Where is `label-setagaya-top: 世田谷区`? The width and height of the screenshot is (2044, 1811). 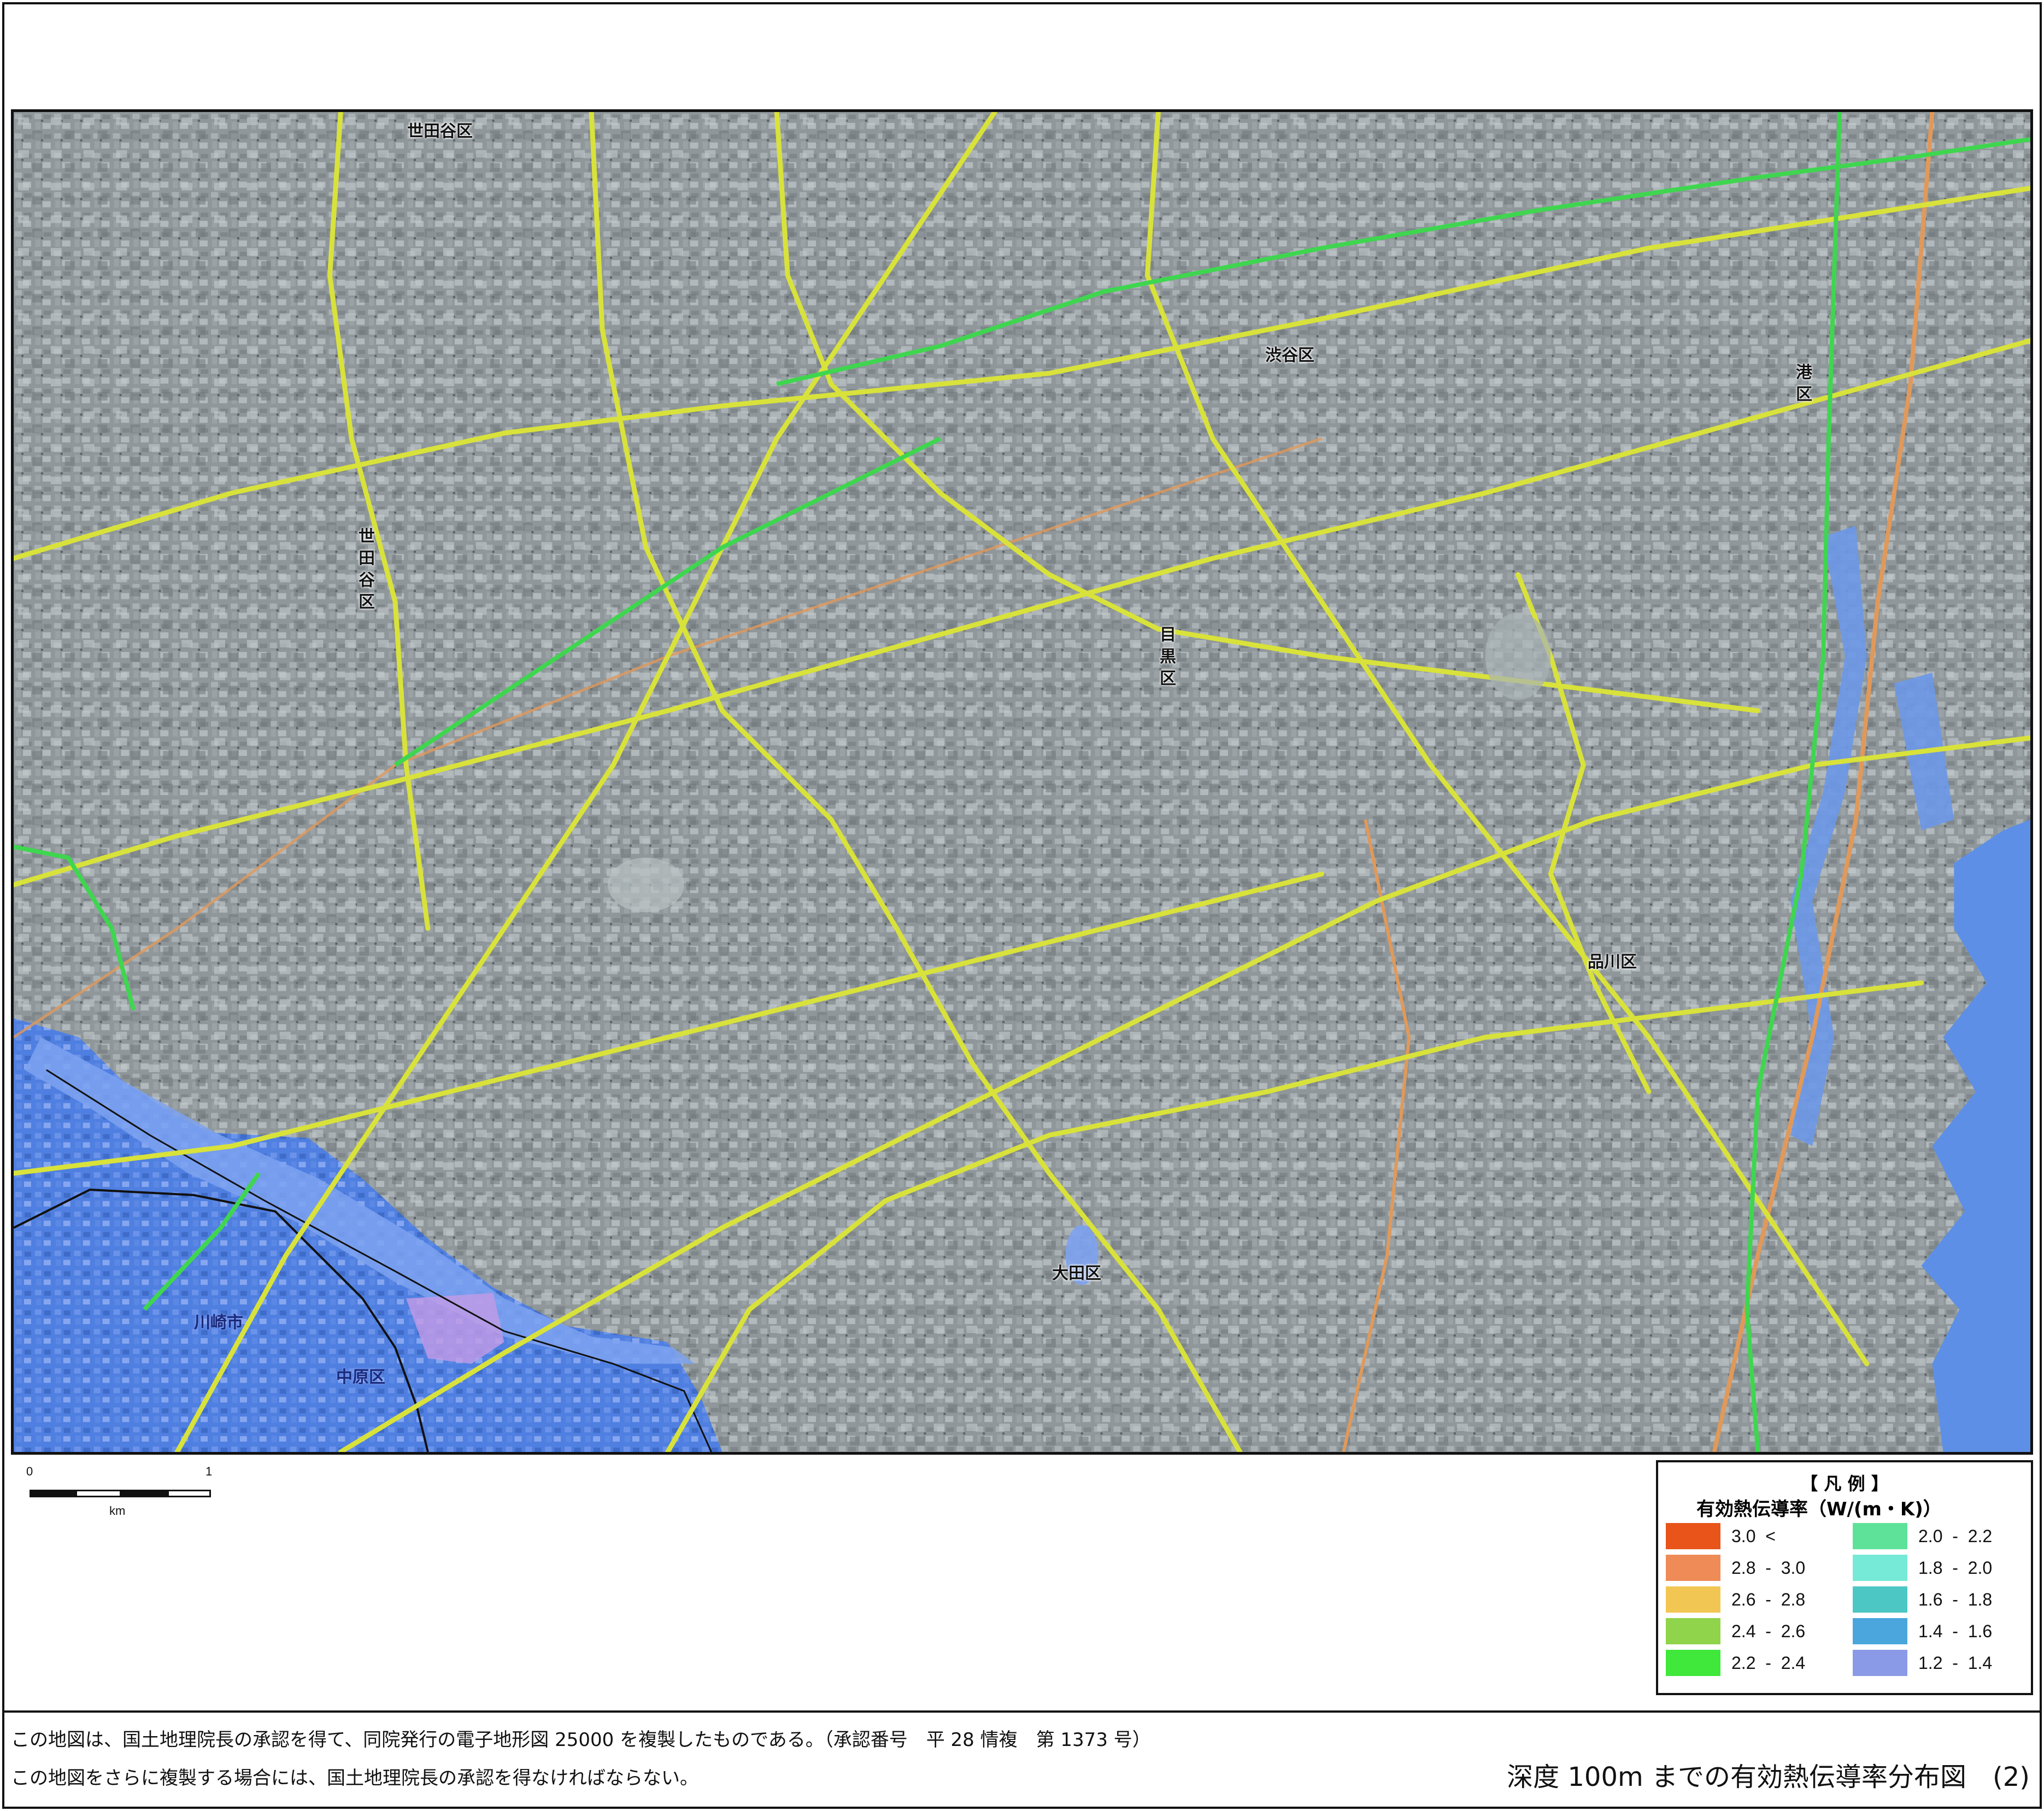
label-setagaya-top: 世田谷区 is located at coordinates (440, 131).